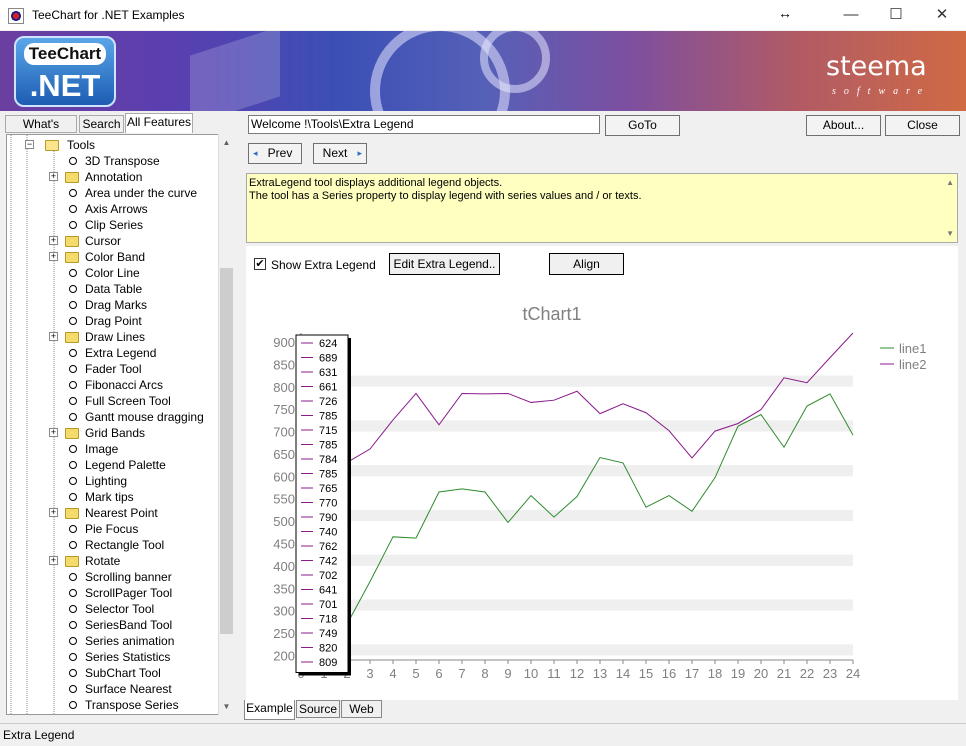  I want to click on tree-item: + Annotation, so click(112, 177).